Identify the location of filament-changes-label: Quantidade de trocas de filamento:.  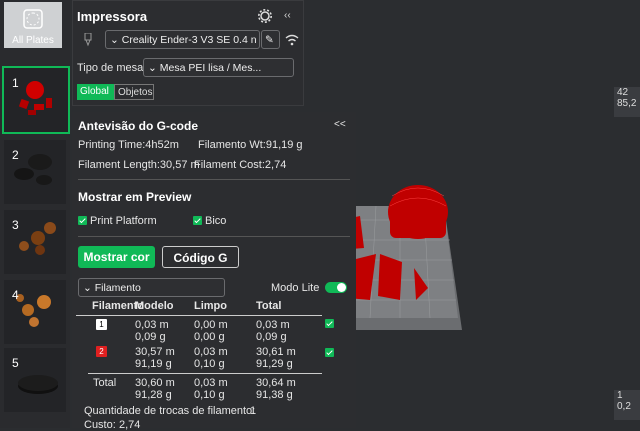
(170, 411).